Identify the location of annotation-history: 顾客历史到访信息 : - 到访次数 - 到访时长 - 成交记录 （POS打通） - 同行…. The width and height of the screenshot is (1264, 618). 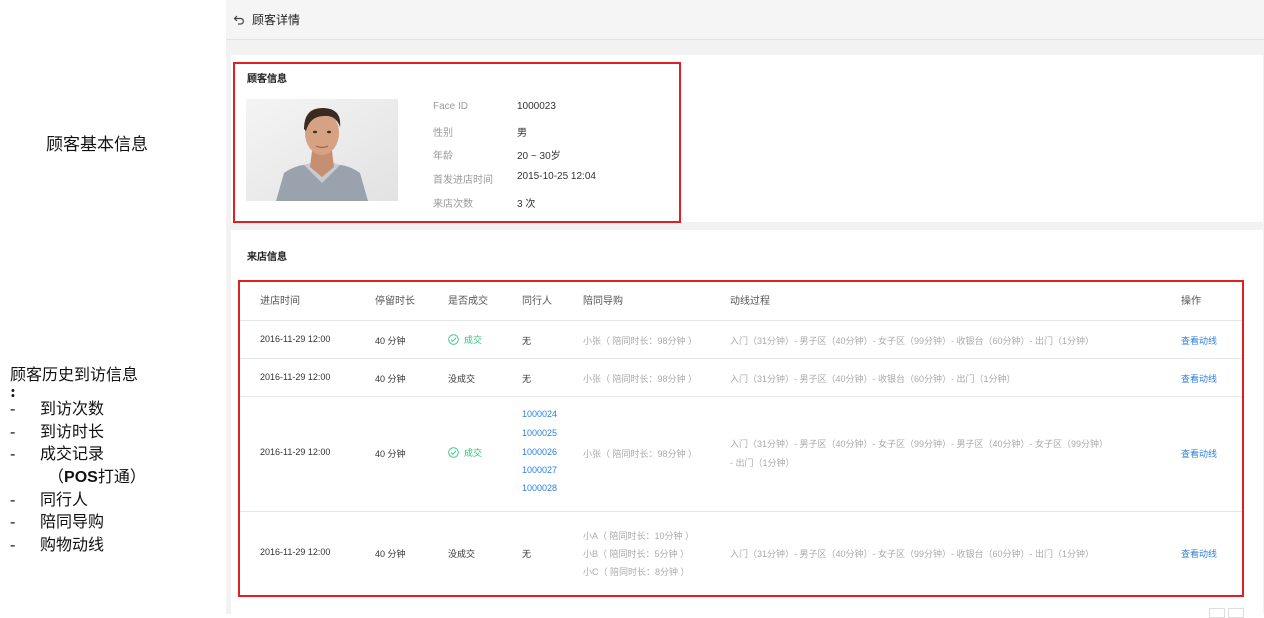
(78, 460).